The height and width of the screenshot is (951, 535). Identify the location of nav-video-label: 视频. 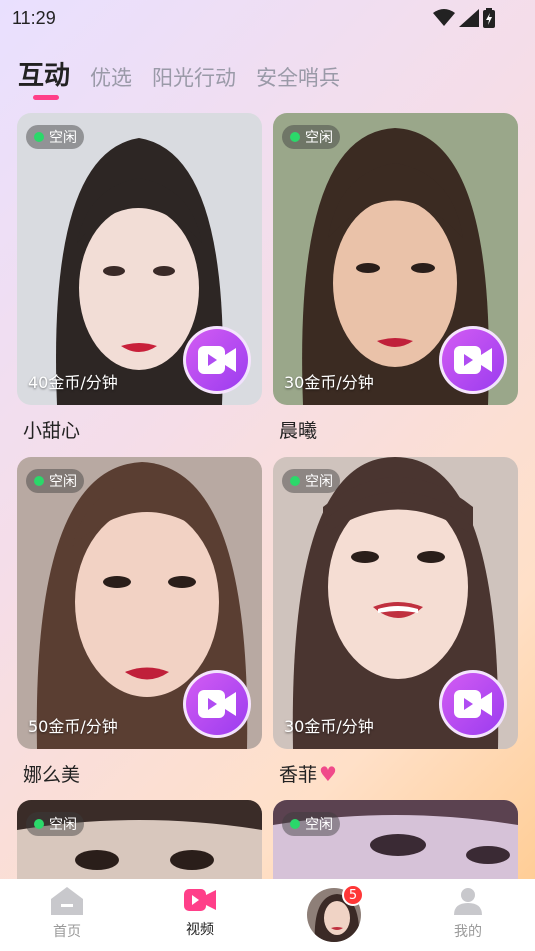
(200, 930).